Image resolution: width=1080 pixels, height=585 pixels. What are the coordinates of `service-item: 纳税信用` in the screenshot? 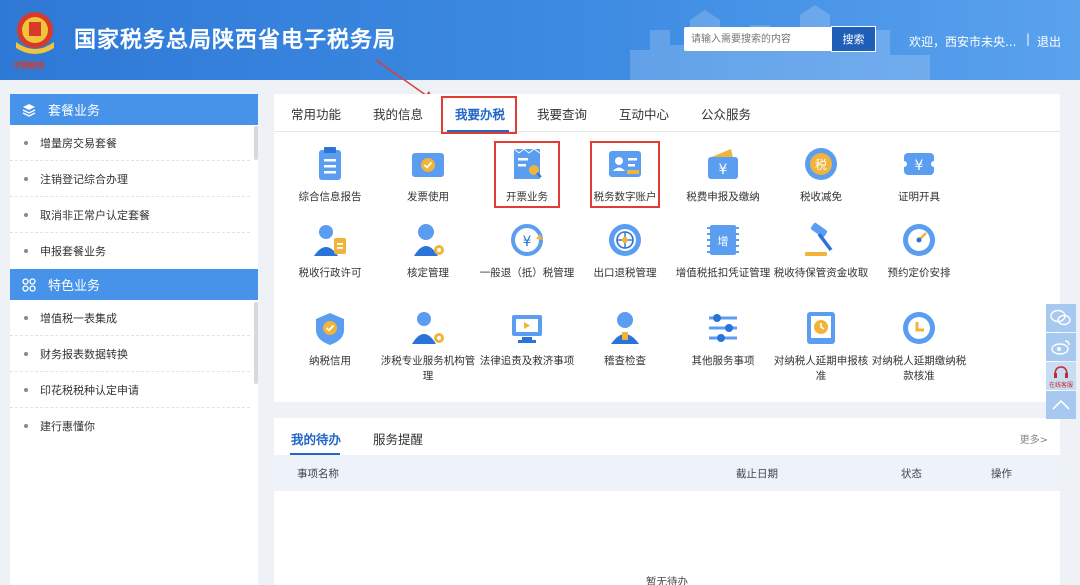 It's located at (330, 338).